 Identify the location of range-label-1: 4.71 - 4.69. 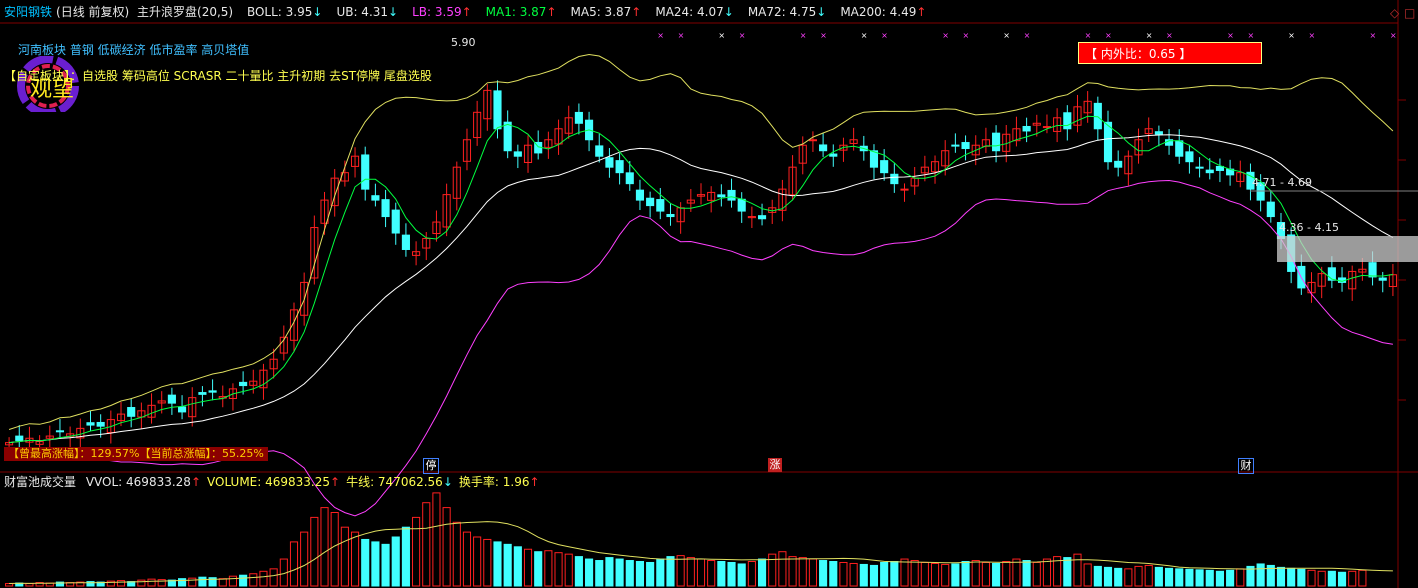
(1282, 182).